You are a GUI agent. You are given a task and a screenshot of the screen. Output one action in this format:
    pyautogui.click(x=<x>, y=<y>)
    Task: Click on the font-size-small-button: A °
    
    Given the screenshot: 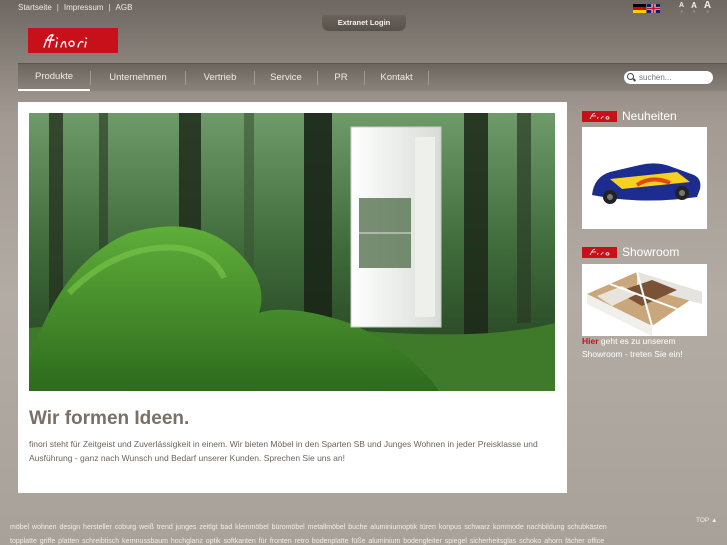 What is the action you would take?
    pyautogui.click(x=681, y=10)
    